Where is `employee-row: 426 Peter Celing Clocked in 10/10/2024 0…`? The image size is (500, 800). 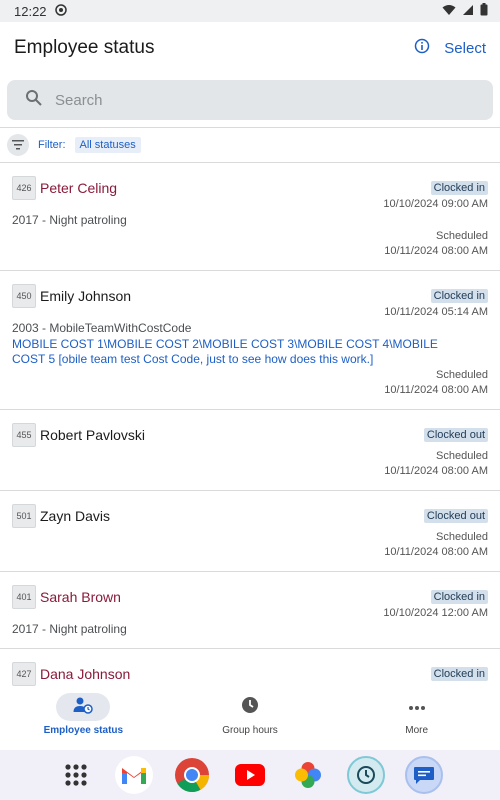 employee-row: 426 Peter Celing Clocked in 10/10/2024 0… is located at coordinates (250, 217).